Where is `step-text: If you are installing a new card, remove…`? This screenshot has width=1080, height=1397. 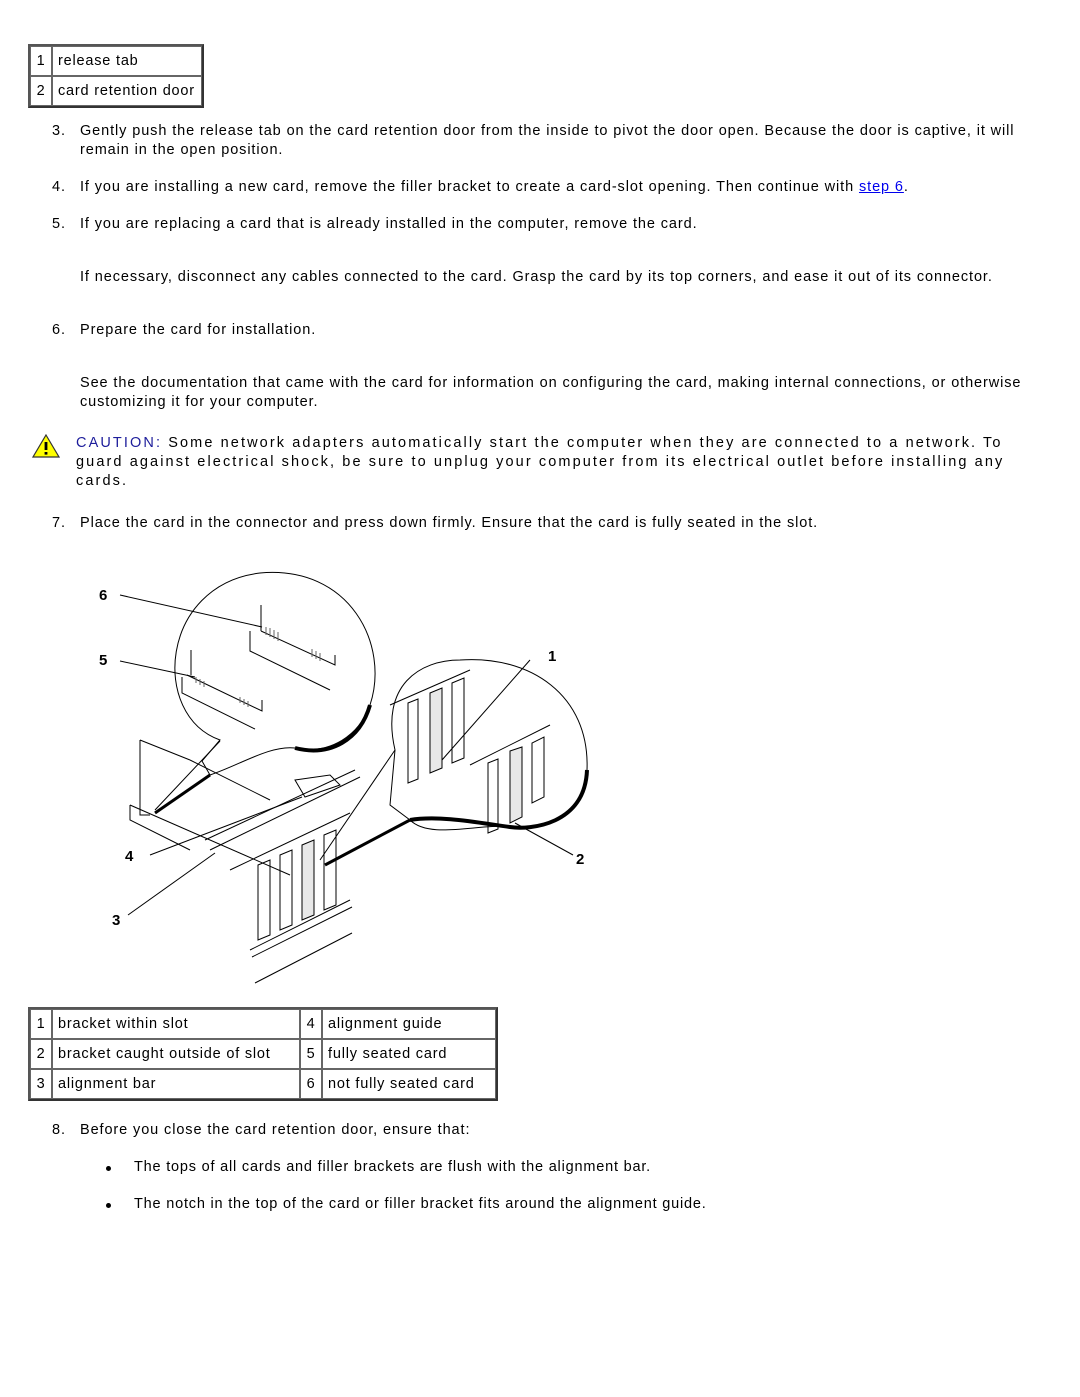
step-text: If you are installing a new card, remove… is located at coordinates (469, 187).